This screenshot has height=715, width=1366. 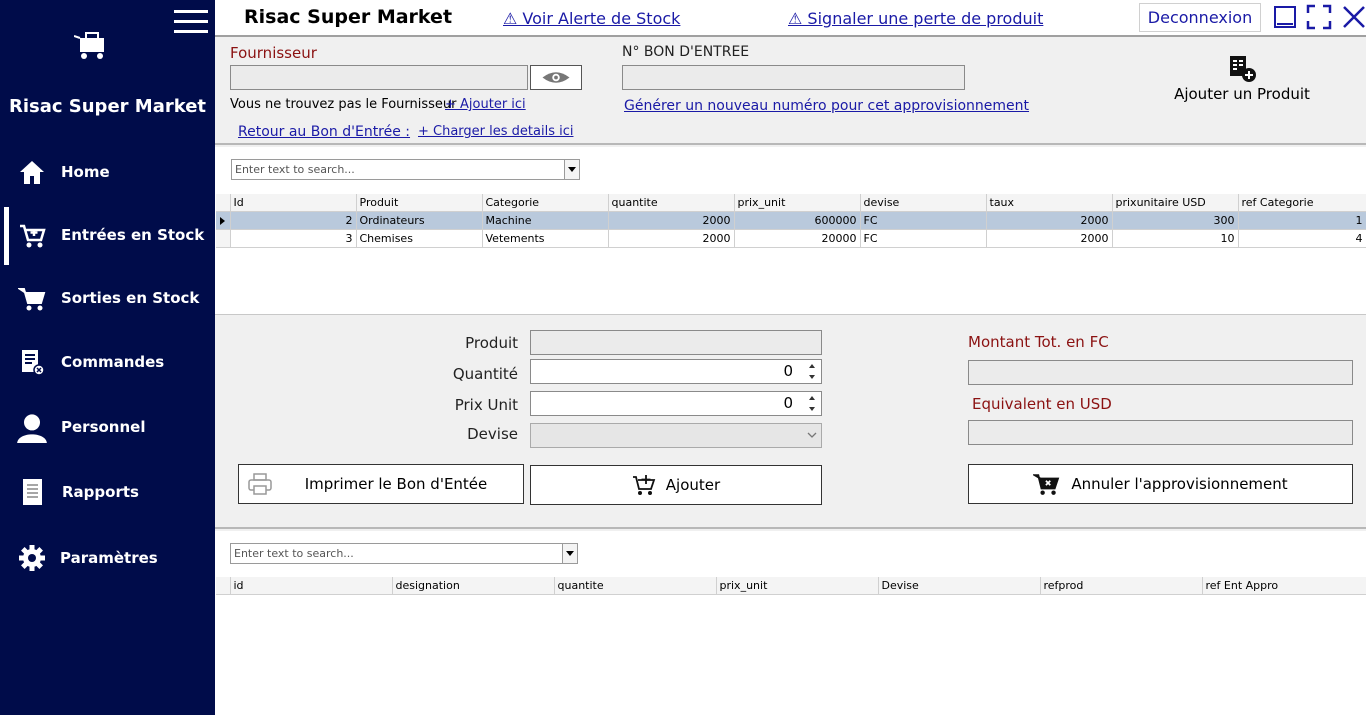 What do you see at coordinates (33, 363) in the screenshot?
I see `order-list-icon` at bounding box center [33, 363].